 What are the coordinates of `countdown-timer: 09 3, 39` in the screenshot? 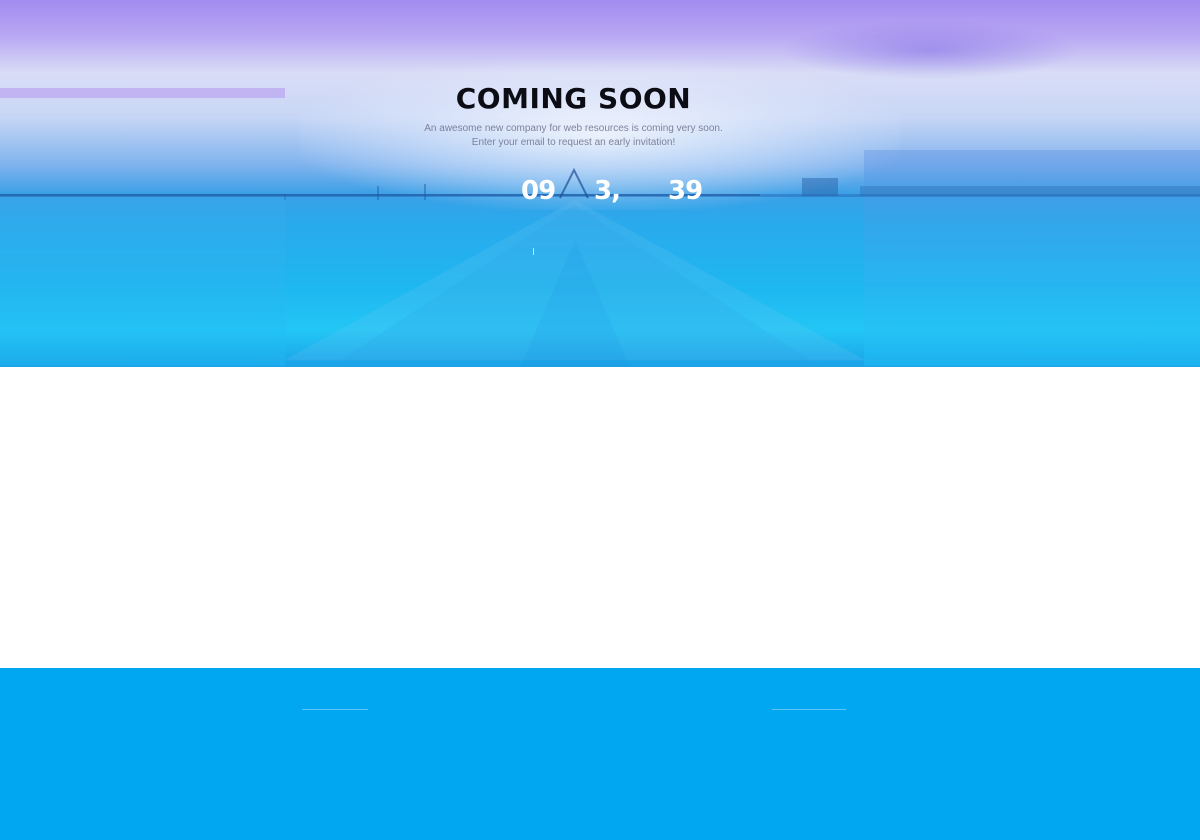 It's located at (600, 196).